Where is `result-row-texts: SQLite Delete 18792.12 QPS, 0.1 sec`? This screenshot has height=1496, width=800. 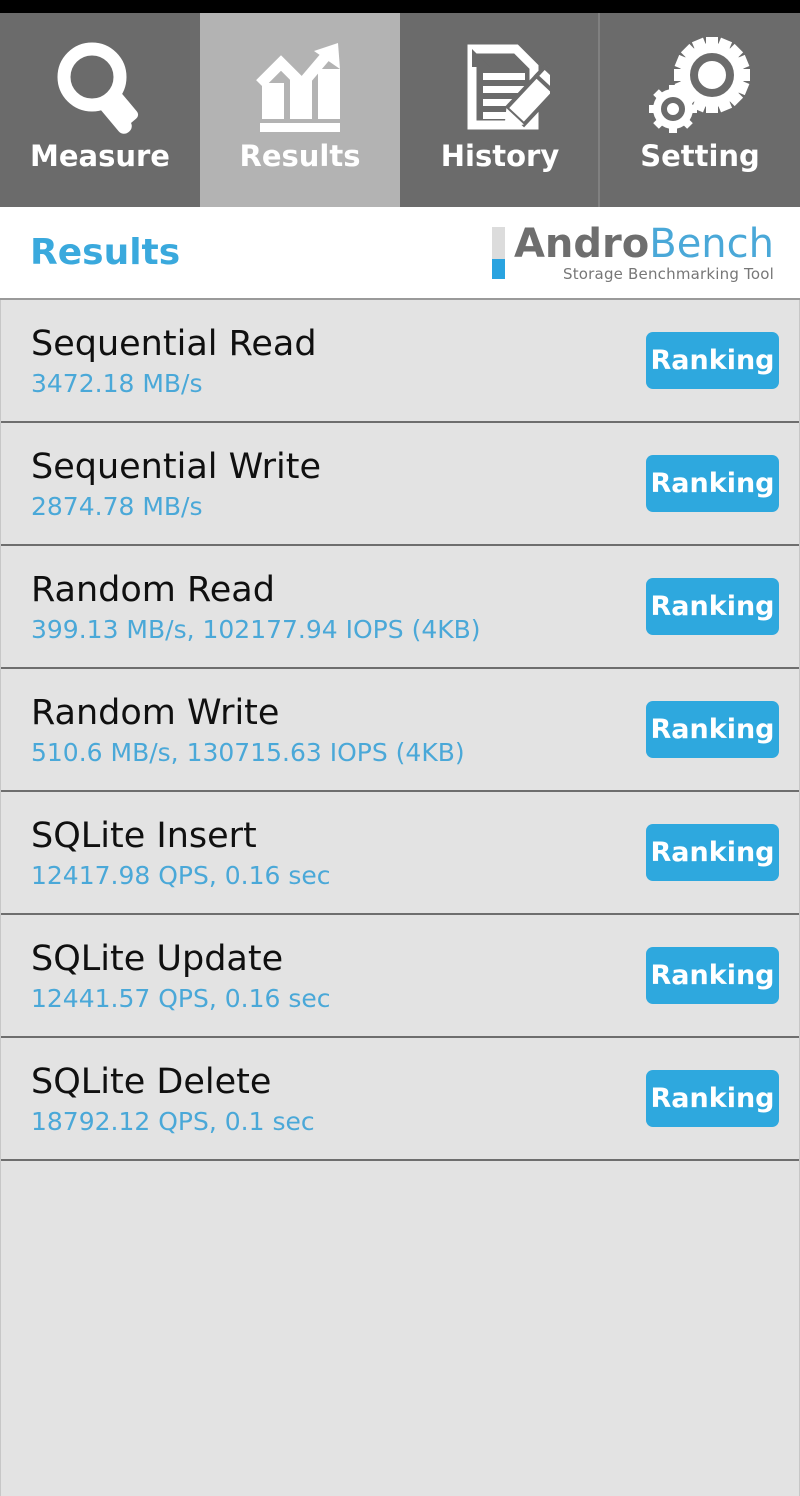
result-row-texts: SQLite Delete 18792.12 QPS, 0.1 sec is located at coordinates (173, 1099).